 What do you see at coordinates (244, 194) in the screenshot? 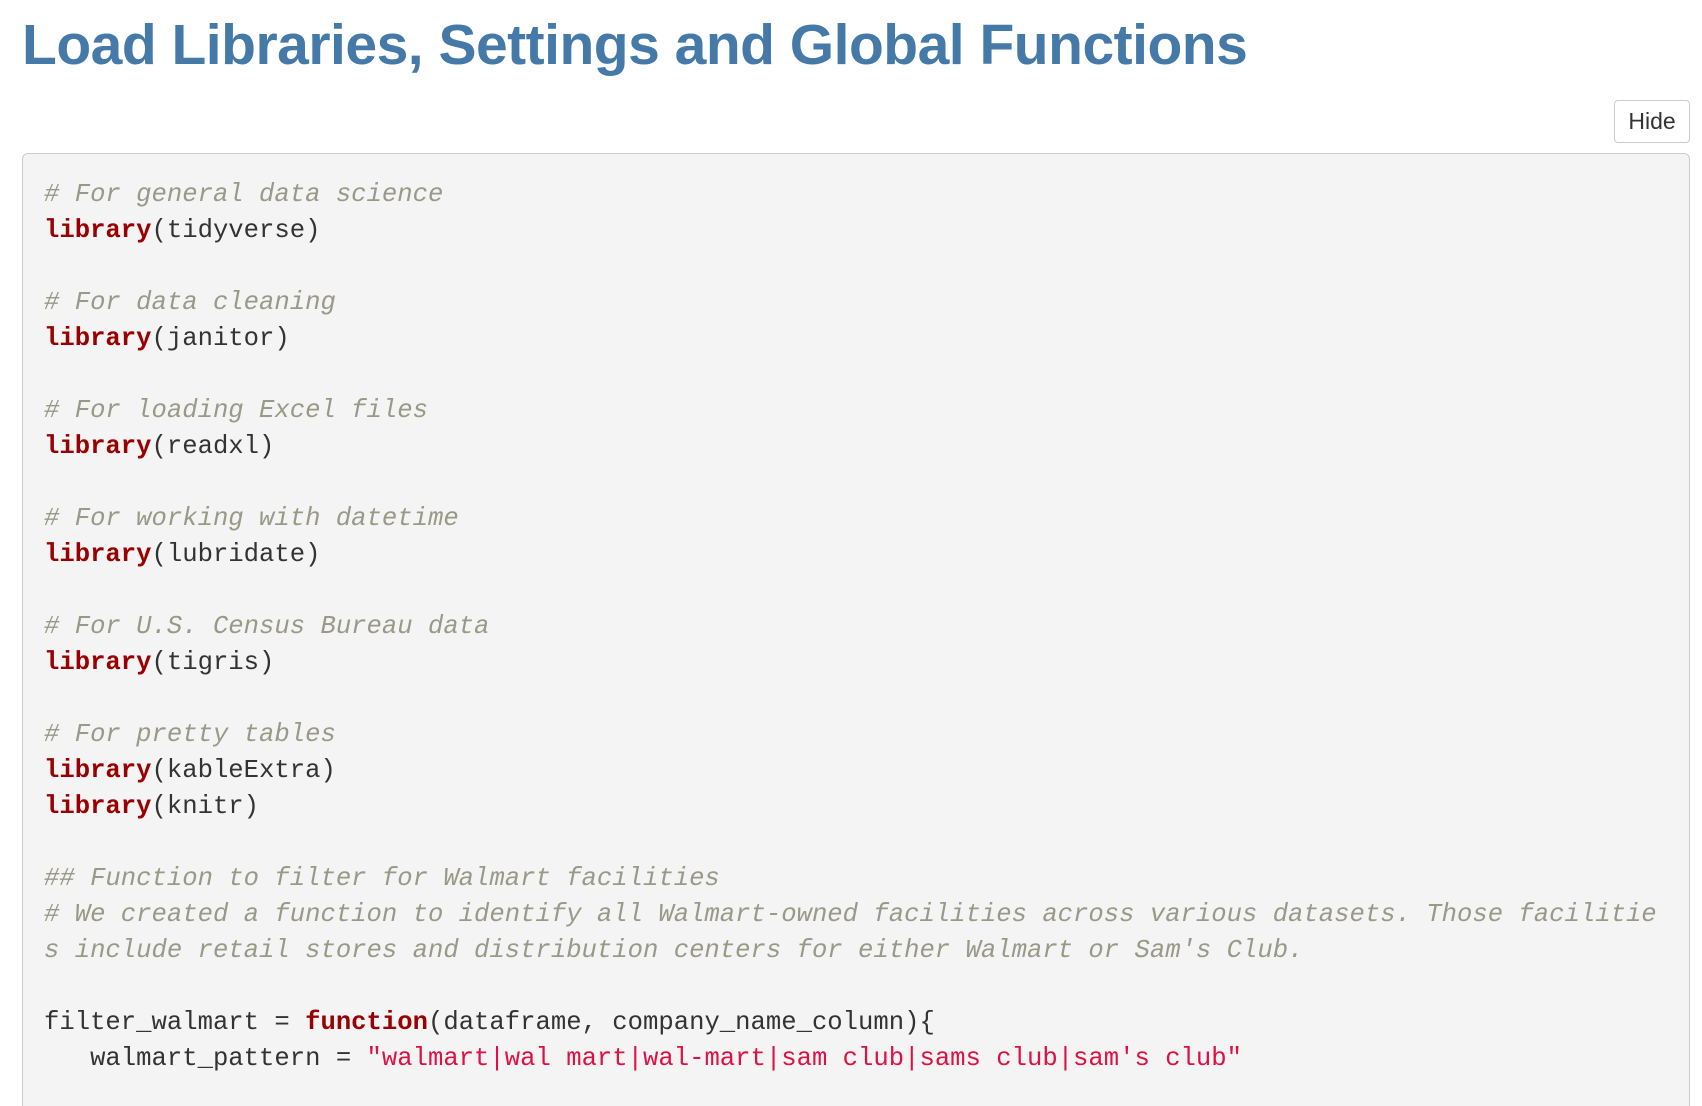
I see `code-token-comment: # For general data science` at bounding box center [244, 194].